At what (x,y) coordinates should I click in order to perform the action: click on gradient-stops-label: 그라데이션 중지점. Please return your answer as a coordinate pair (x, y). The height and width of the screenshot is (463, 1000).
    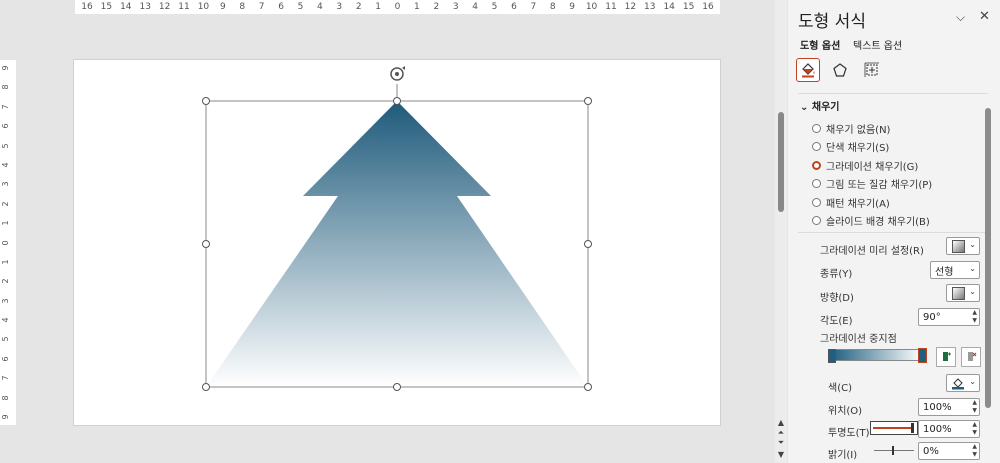
    Looking at the image, I should click on (858, 339).